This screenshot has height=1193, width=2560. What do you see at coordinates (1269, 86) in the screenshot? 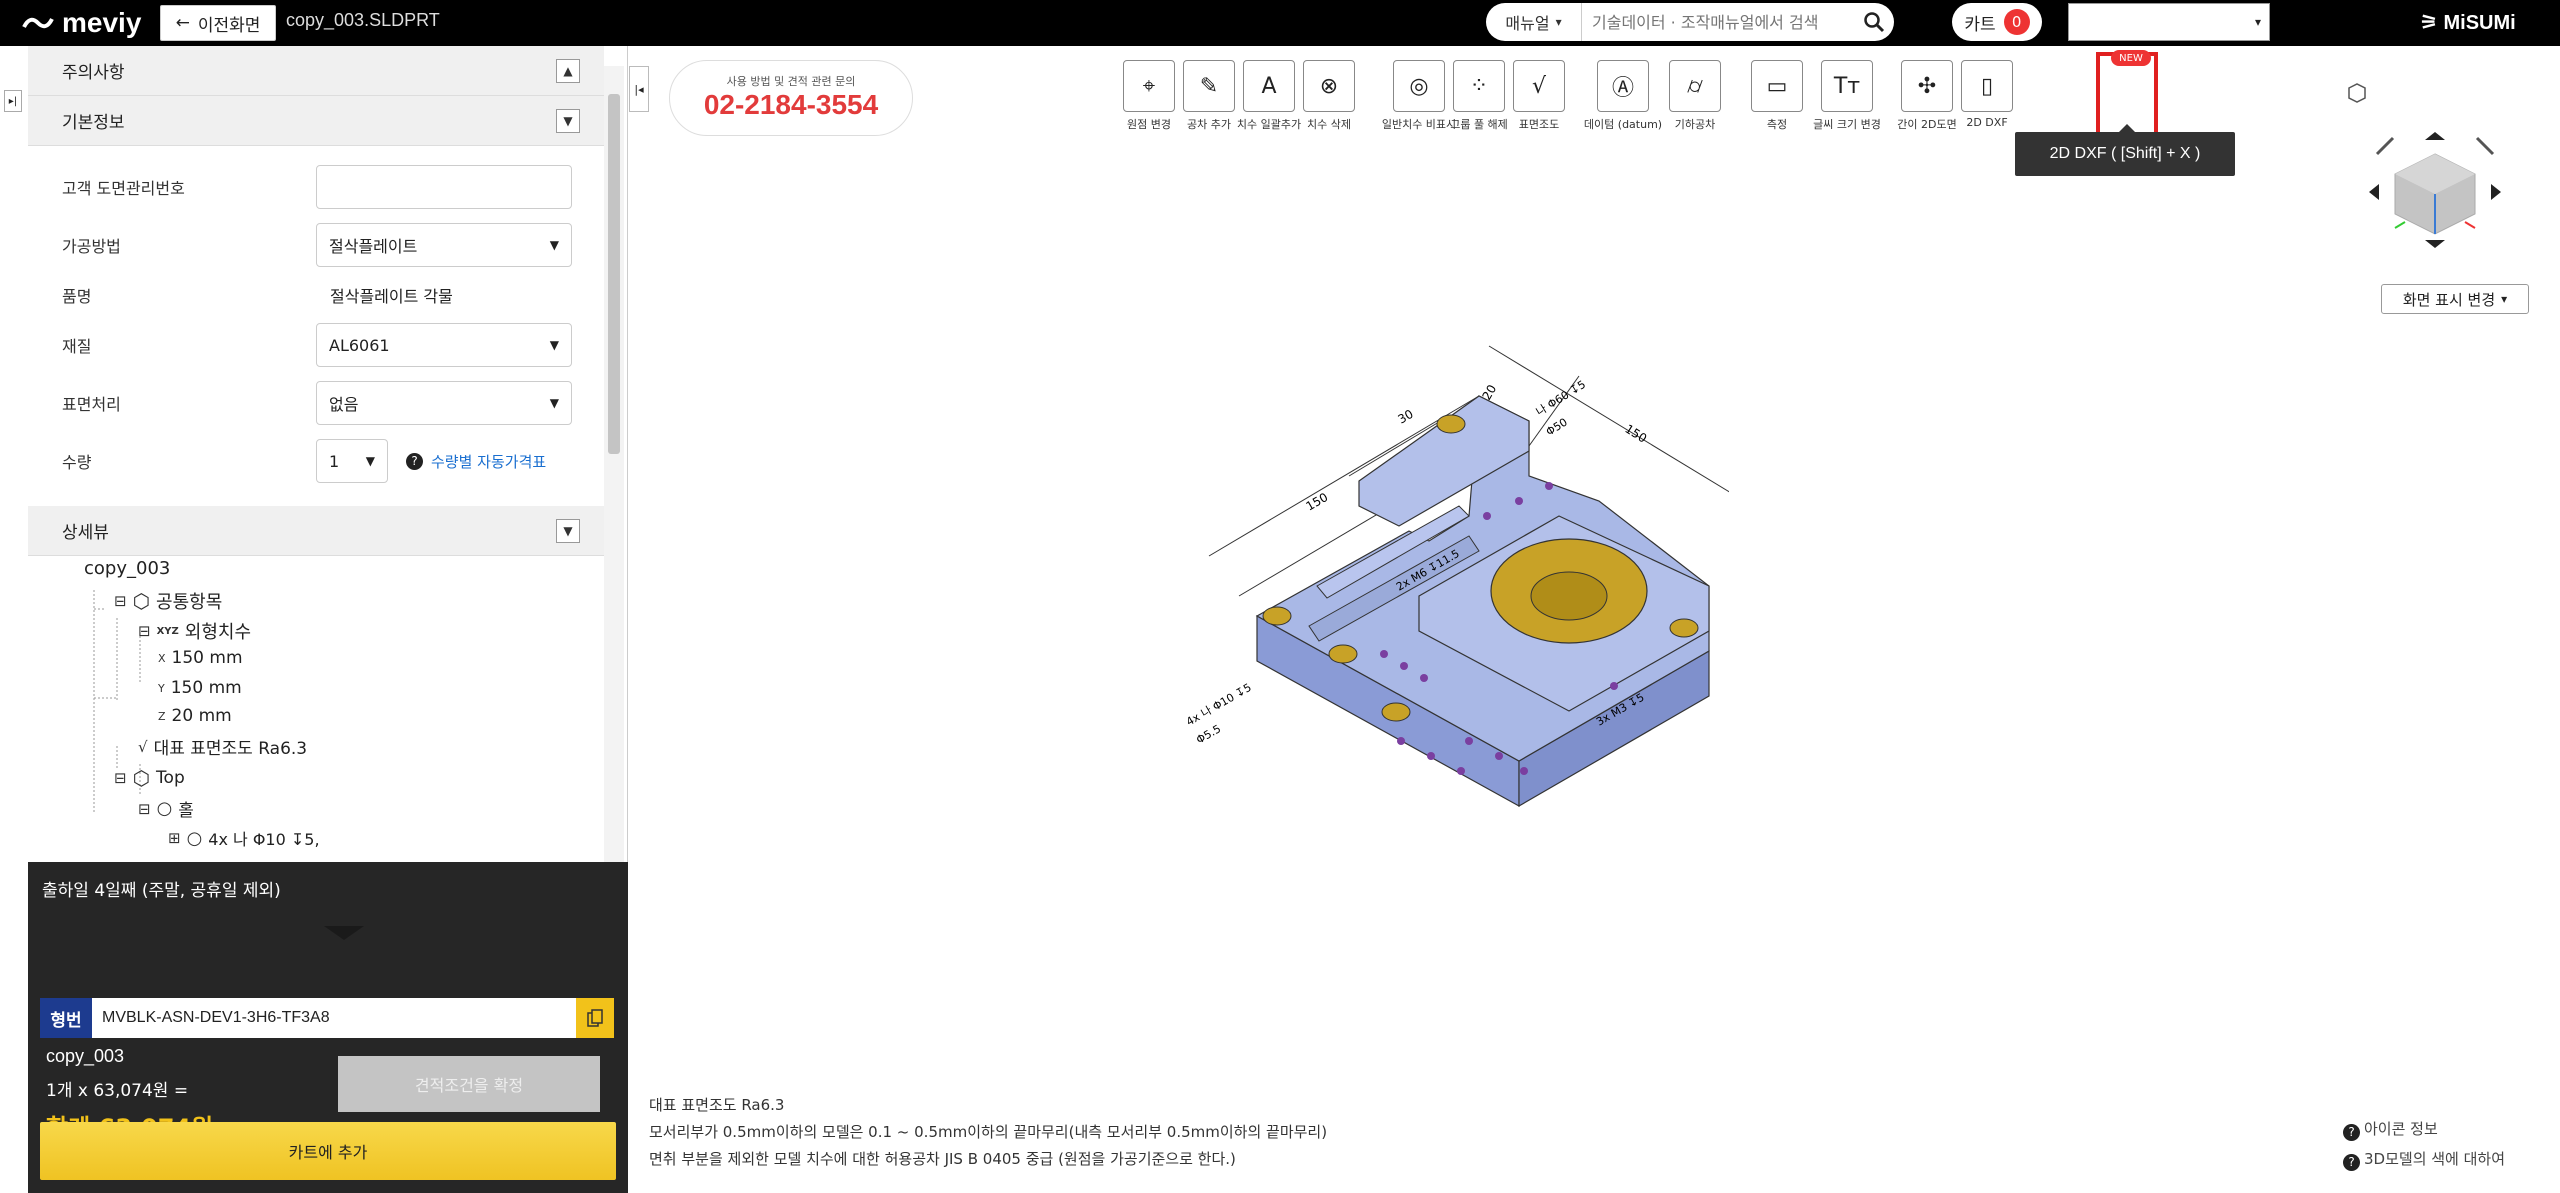
I see `dimension-batch-icon: A` at bounding box center [1269, 86].